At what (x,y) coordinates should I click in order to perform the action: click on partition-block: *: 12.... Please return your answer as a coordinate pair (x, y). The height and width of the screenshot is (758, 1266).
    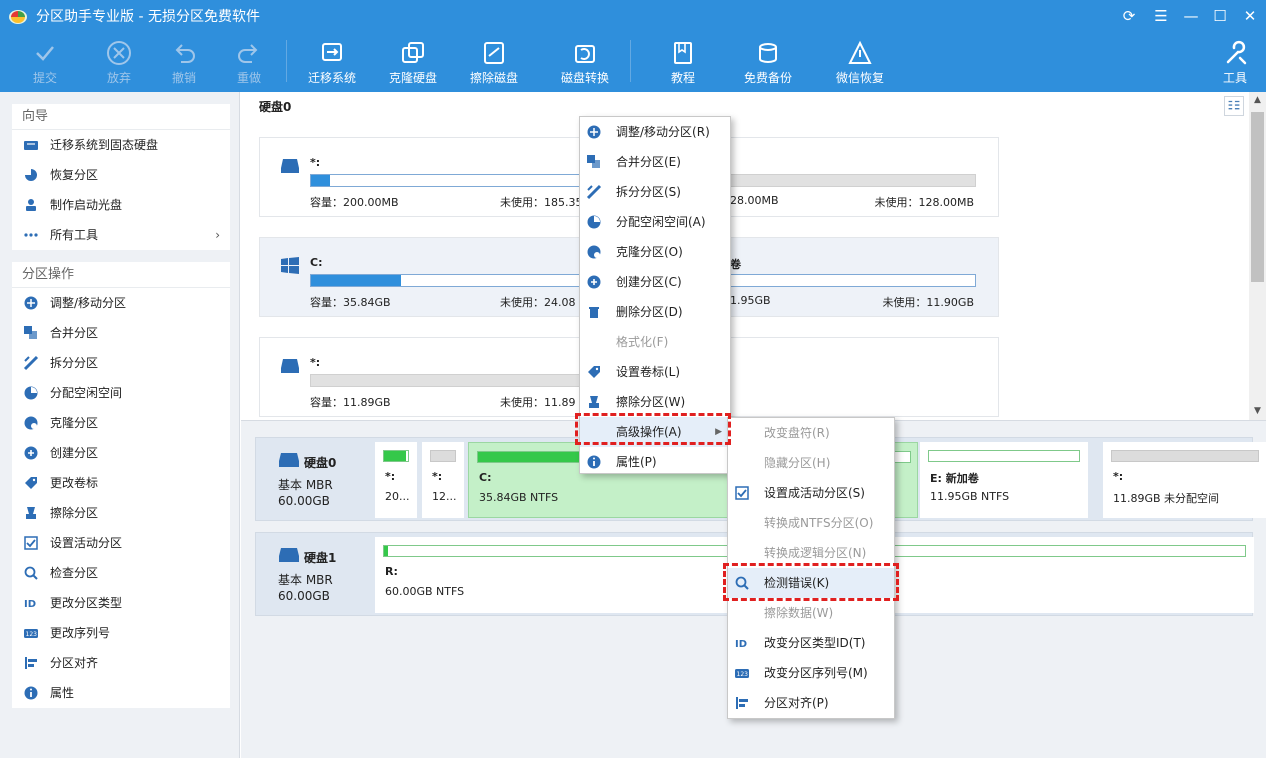
    Looking at the image, I should click on (443, 480).